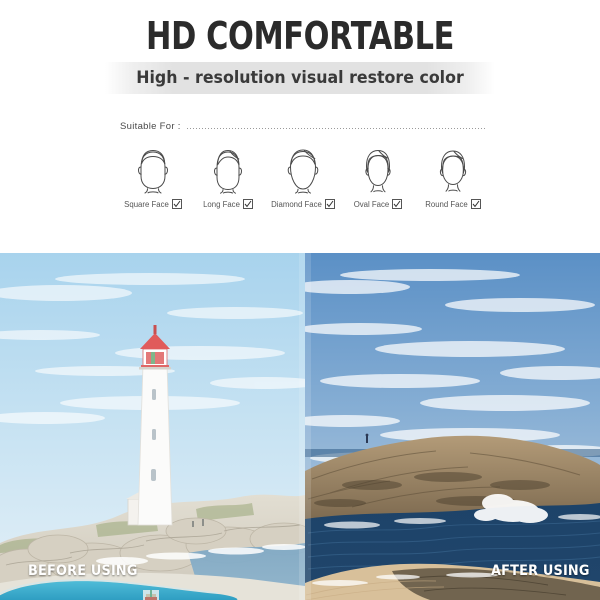  What do you see at coordinates (300, 36) in the screenshot?
I see `page-title: HD COMFORTABLE` at bounding box center [300, 36].